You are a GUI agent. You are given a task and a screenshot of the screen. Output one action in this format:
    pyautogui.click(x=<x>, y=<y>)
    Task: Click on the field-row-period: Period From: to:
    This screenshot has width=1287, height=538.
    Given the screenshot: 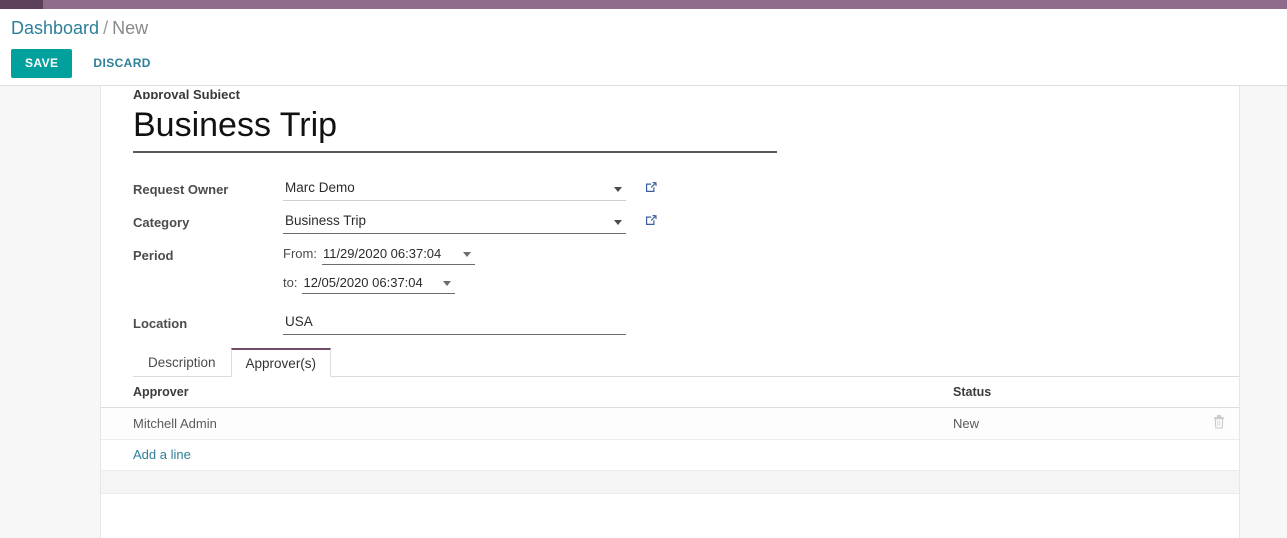 What is the action you would take?
    pyautogui.click(x=533, y=273)
    